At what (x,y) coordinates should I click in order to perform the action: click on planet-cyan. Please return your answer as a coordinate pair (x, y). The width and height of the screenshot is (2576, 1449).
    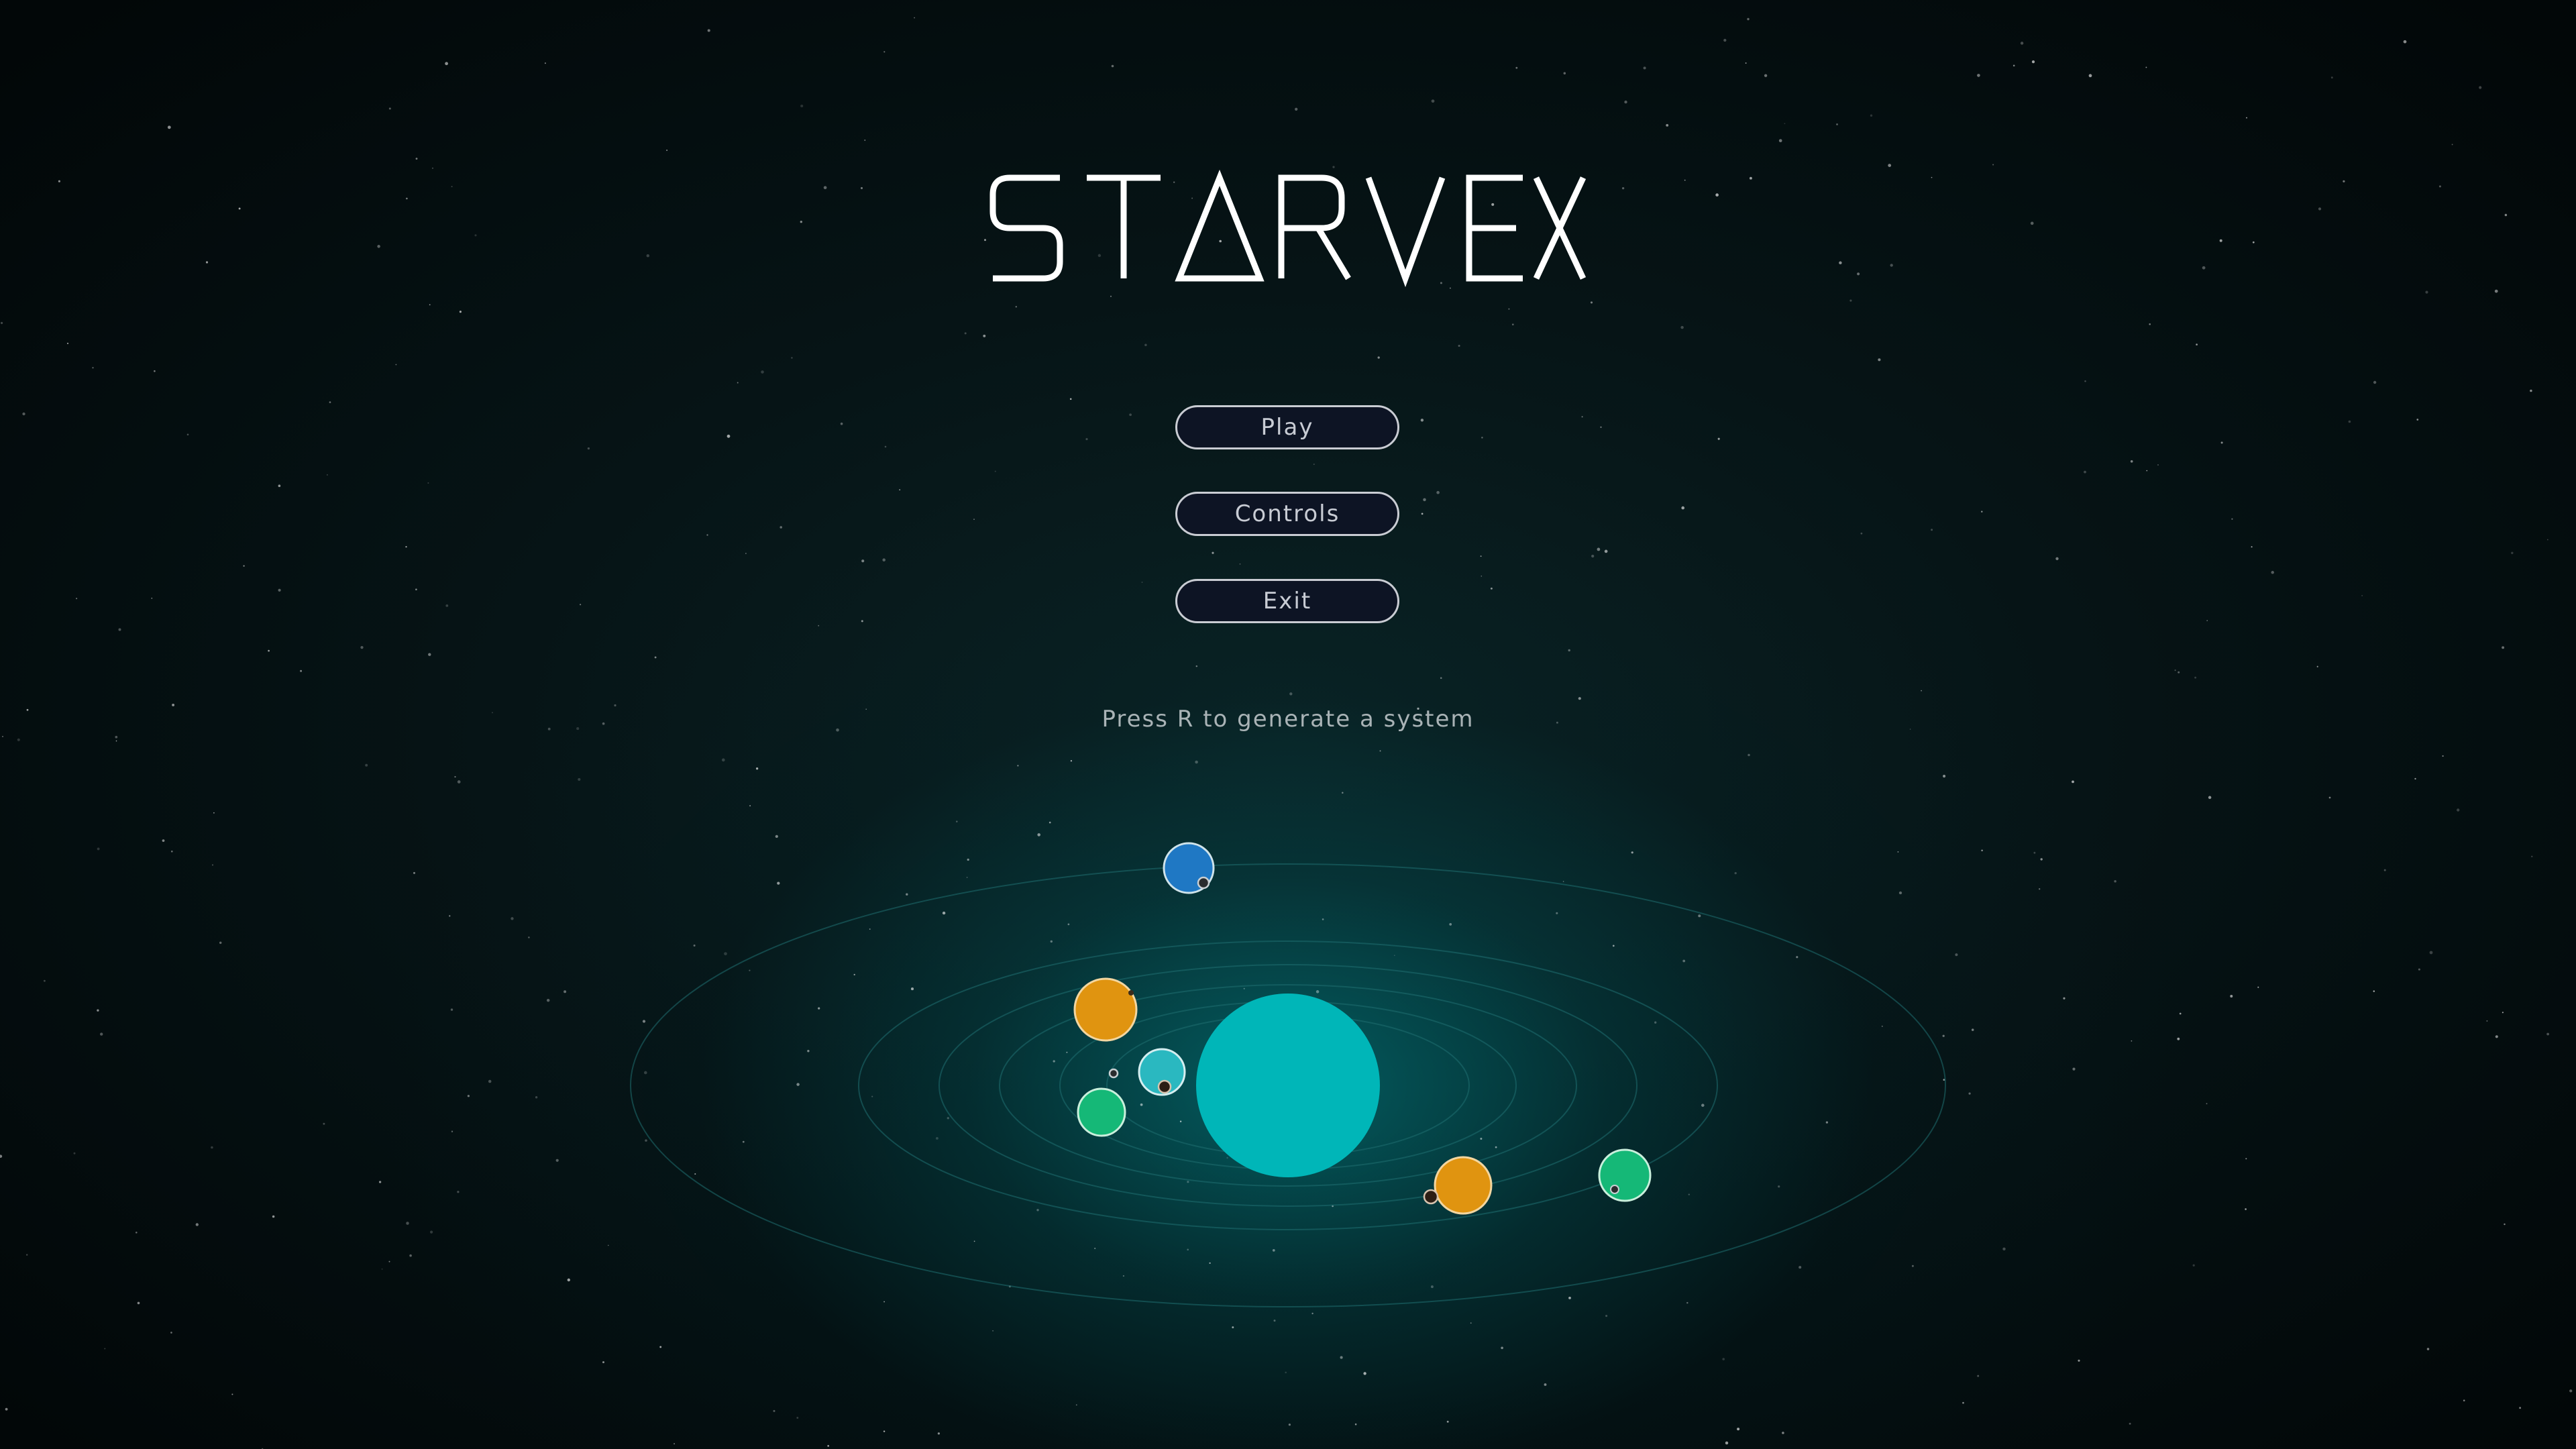
    Looking at the image, I should click on (1162, 1072).